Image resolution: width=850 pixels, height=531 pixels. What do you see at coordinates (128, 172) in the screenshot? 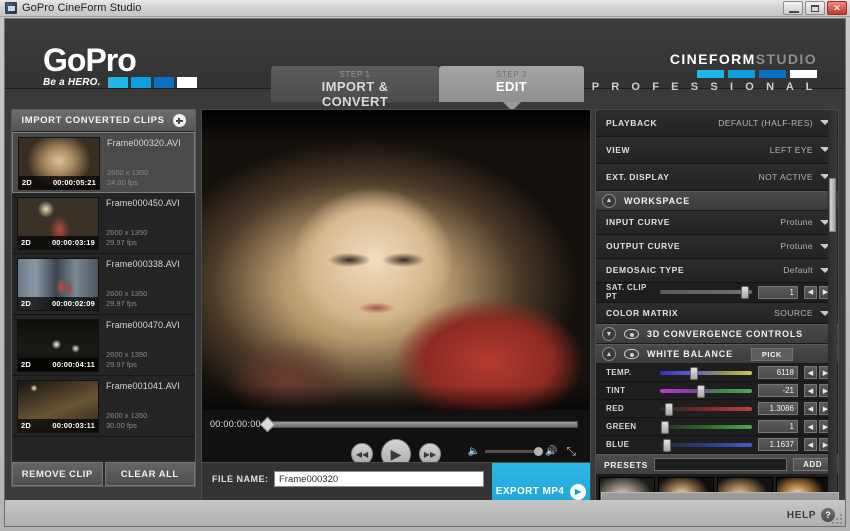
I see `clip-resolution: 2600 x 1350` at bounding box center [128, 172].